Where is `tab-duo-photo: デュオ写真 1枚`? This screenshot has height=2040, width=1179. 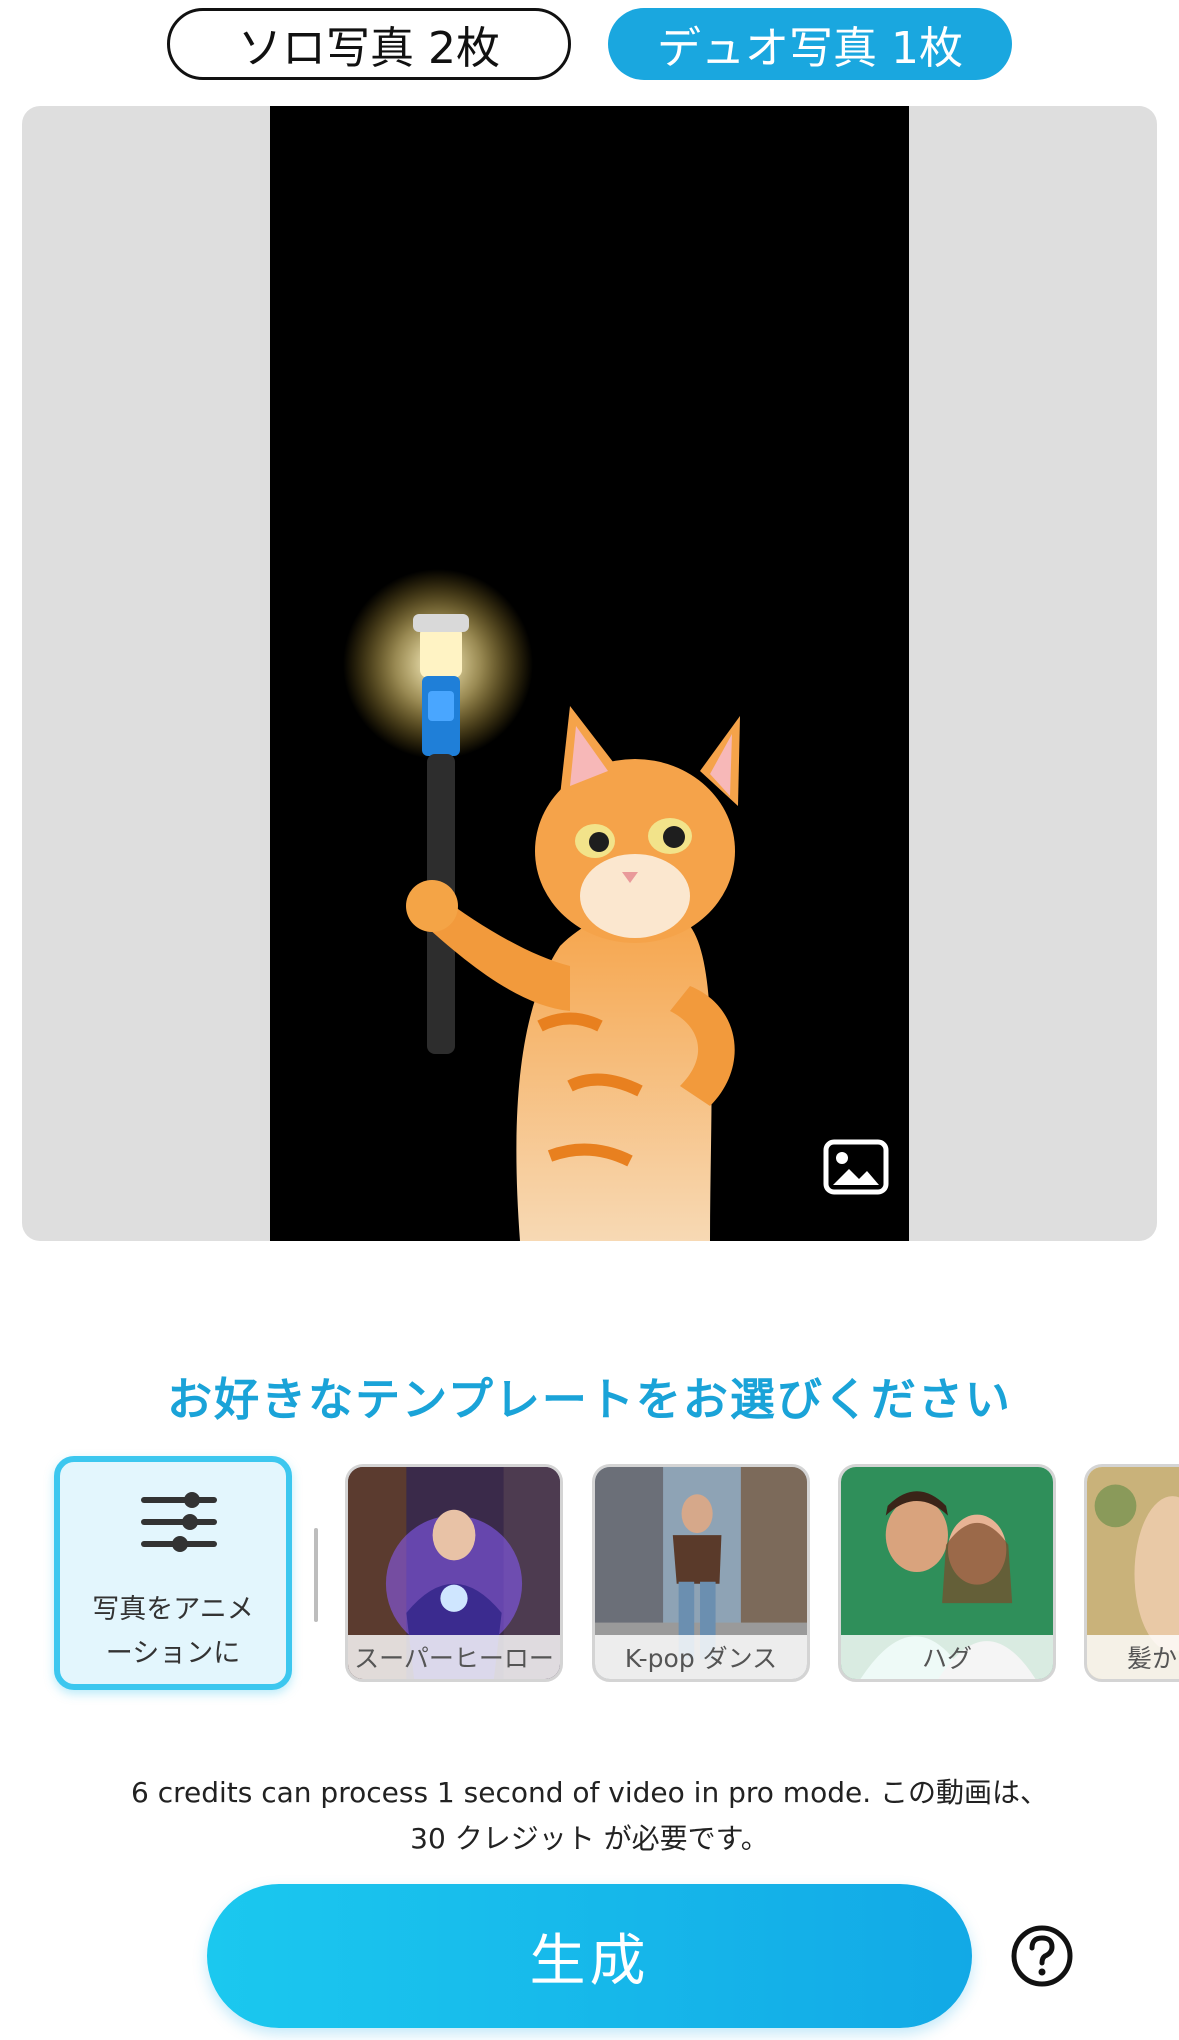 tab-duo-photo: デュオ写真 1枚 is located at coordinates (810, 44).